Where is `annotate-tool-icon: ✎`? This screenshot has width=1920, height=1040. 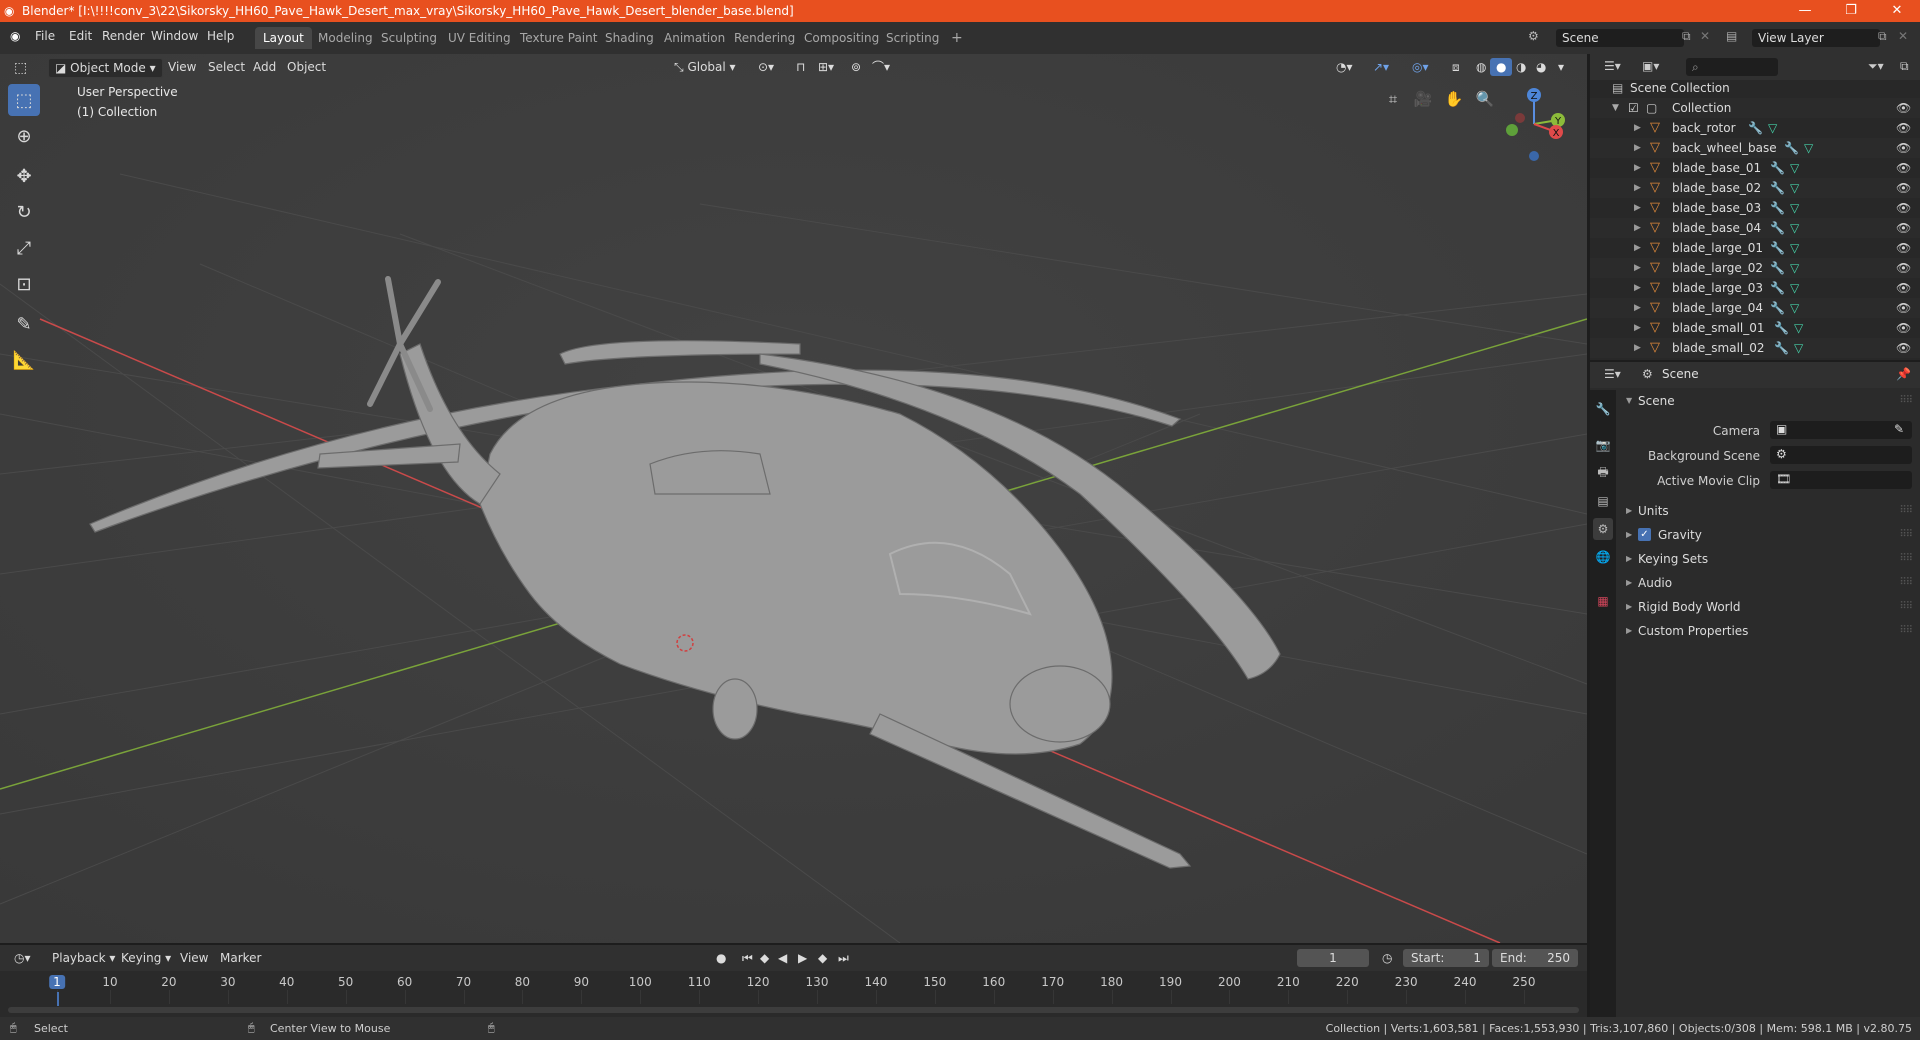 annotate-tool-icon: ✎ is located at coordinates (24, 324).